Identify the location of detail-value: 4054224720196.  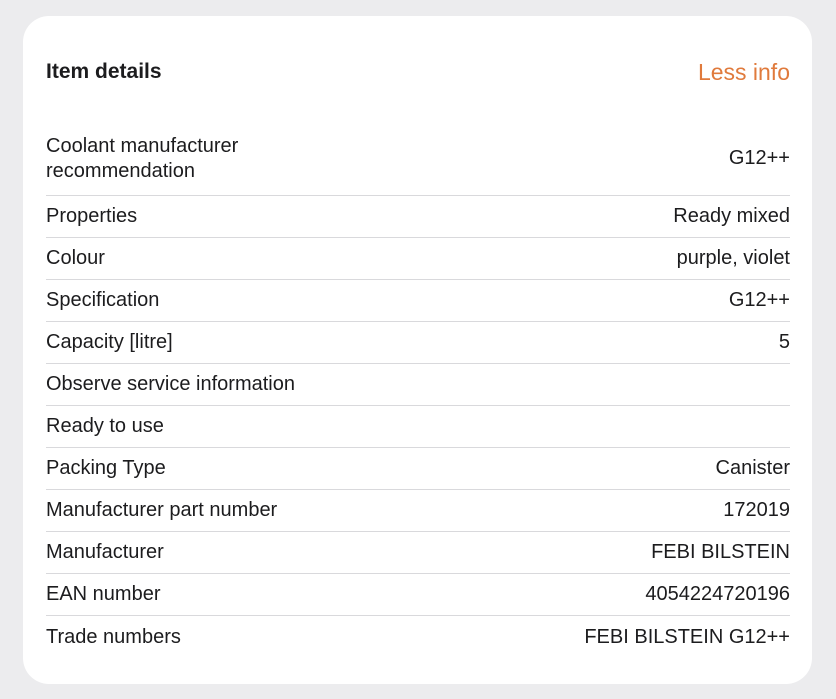
(717, 594).